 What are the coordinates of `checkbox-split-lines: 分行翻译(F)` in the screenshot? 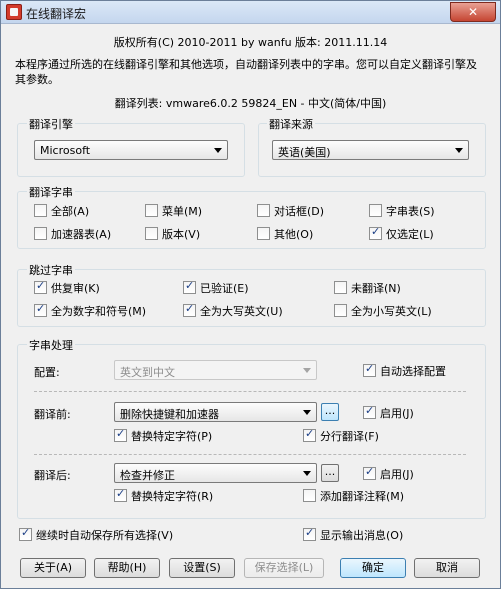 It's located at (341, 435).